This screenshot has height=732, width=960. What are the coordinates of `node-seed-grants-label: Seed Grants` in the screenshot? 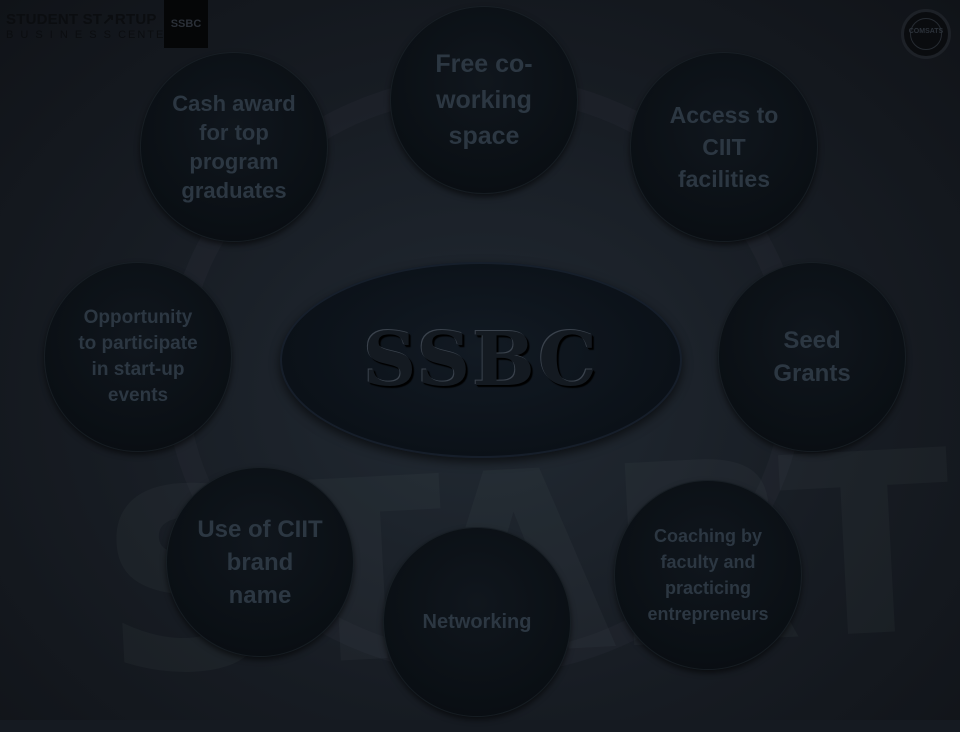 It's located at (812, 357).